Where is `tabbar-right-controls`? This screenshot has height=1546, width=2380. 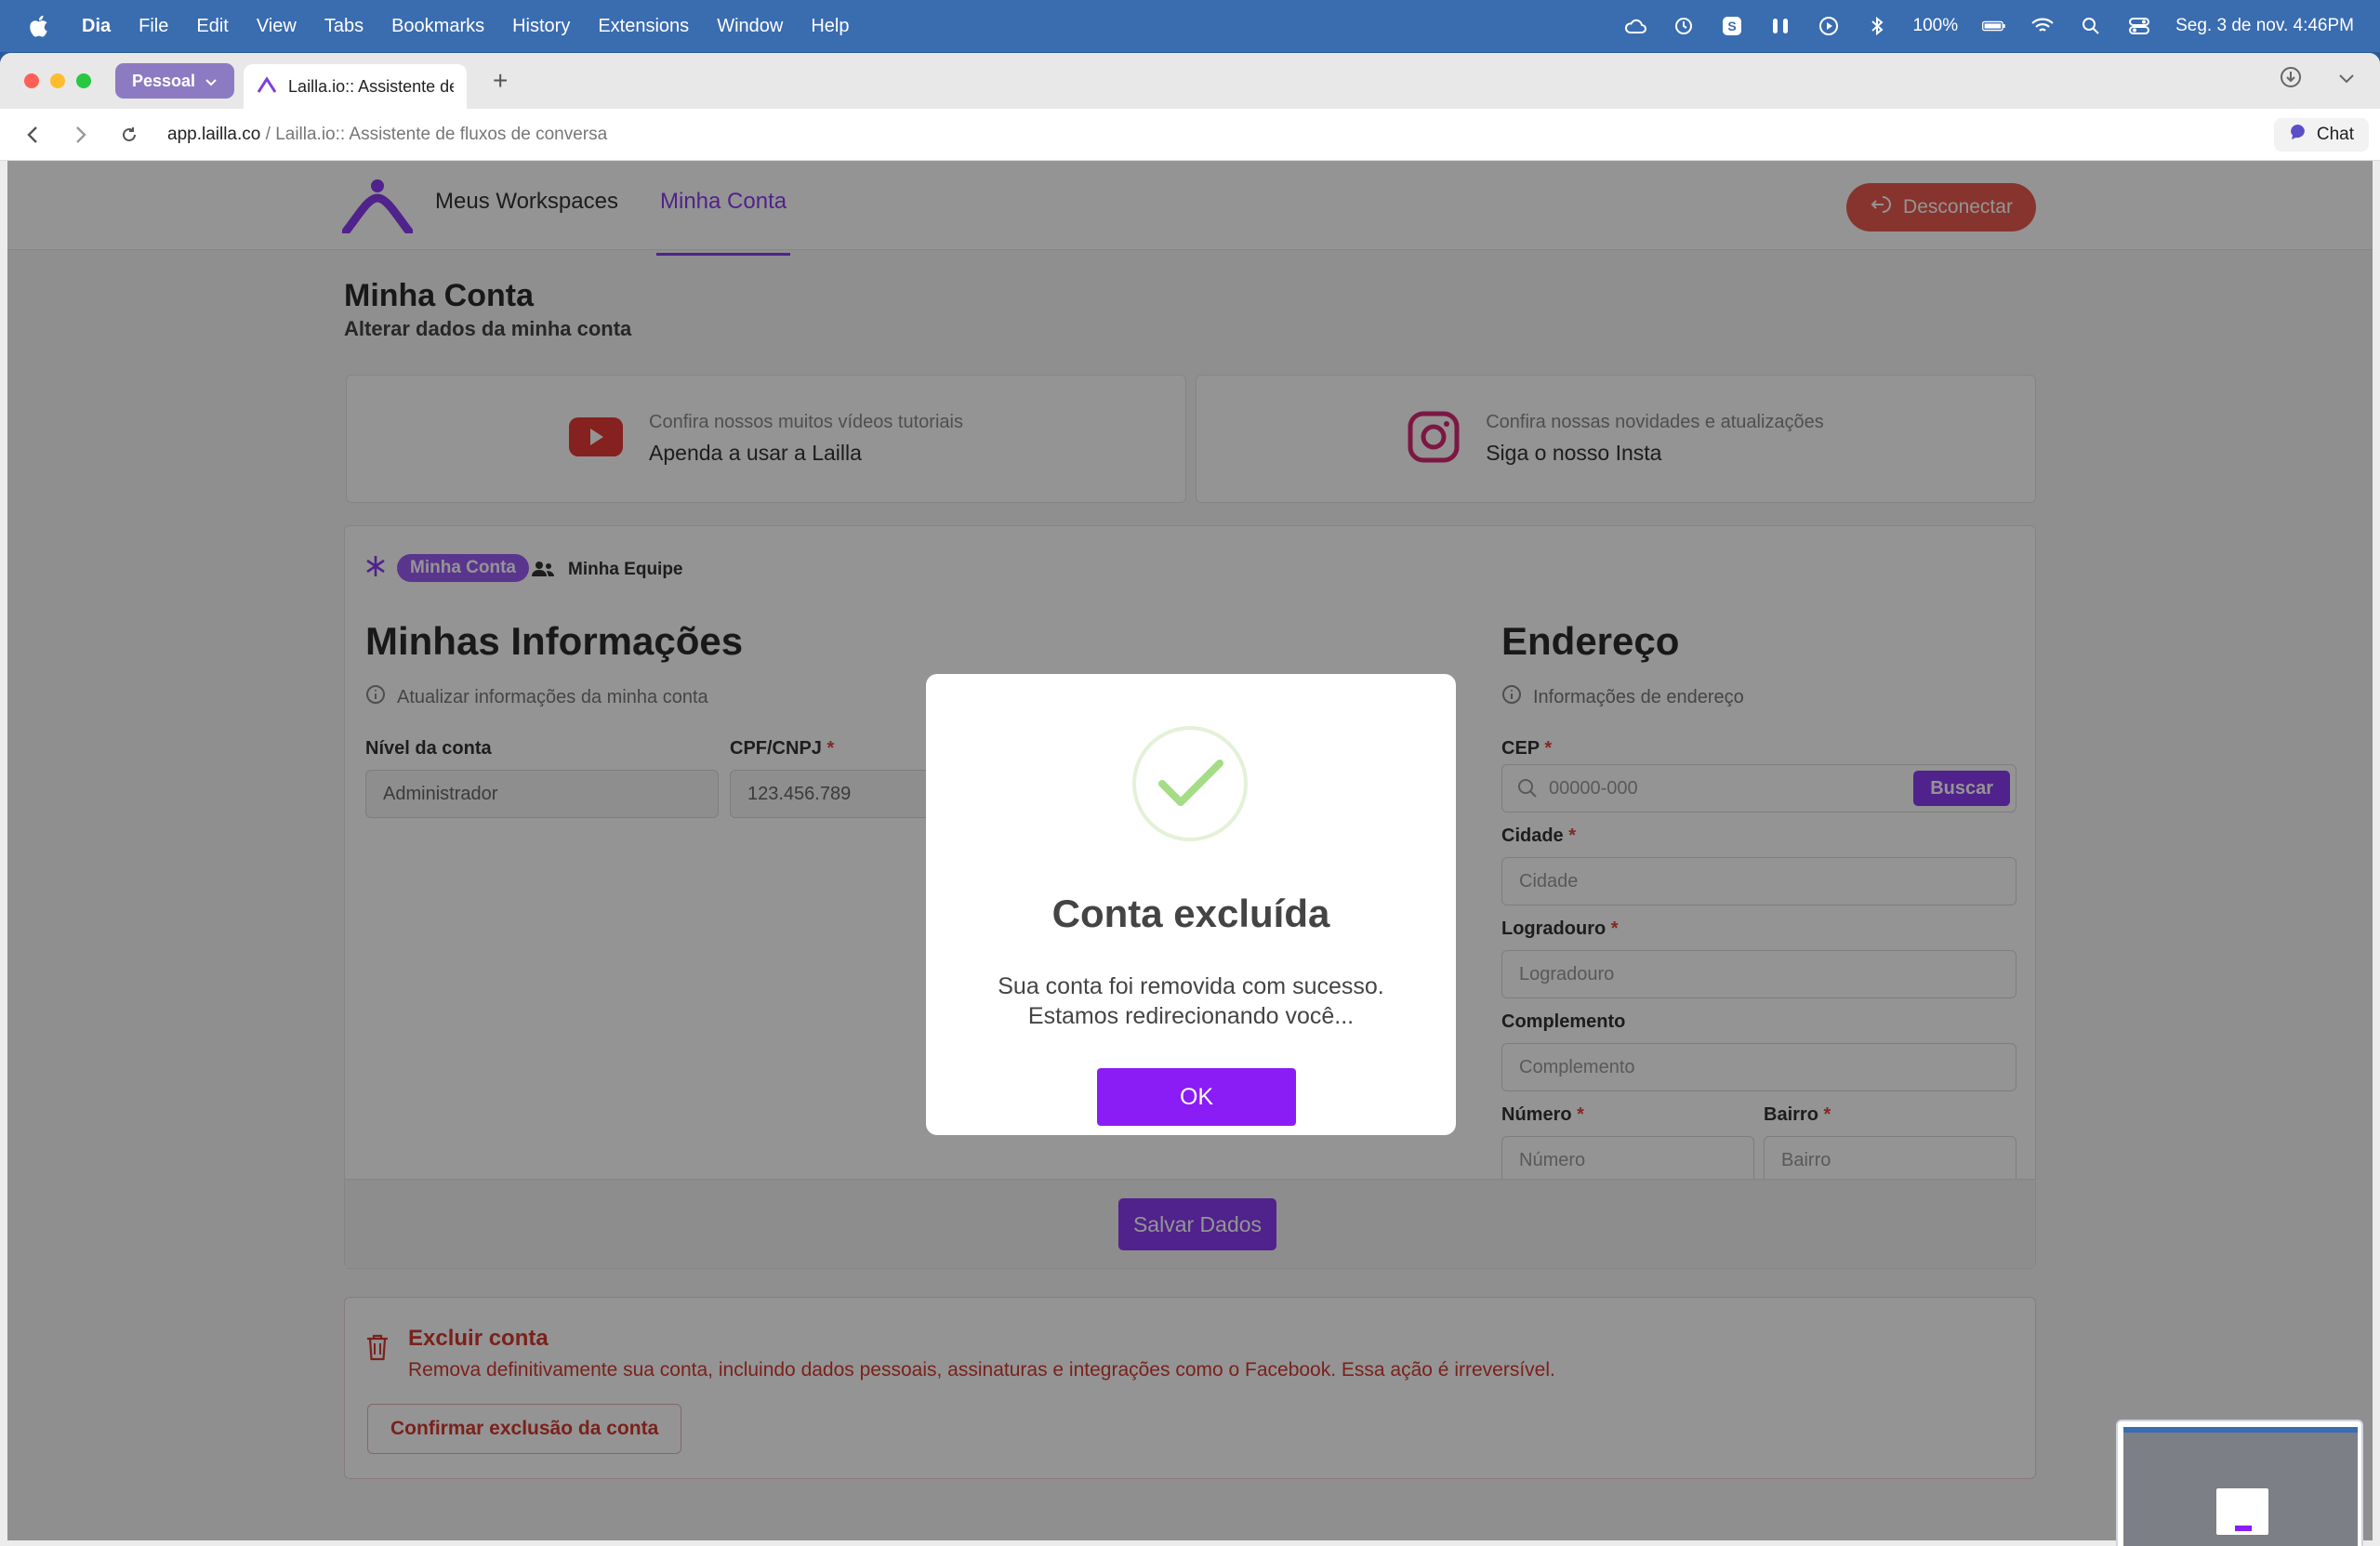
tabbar-right-controls is located at coordinates (2318, 80).